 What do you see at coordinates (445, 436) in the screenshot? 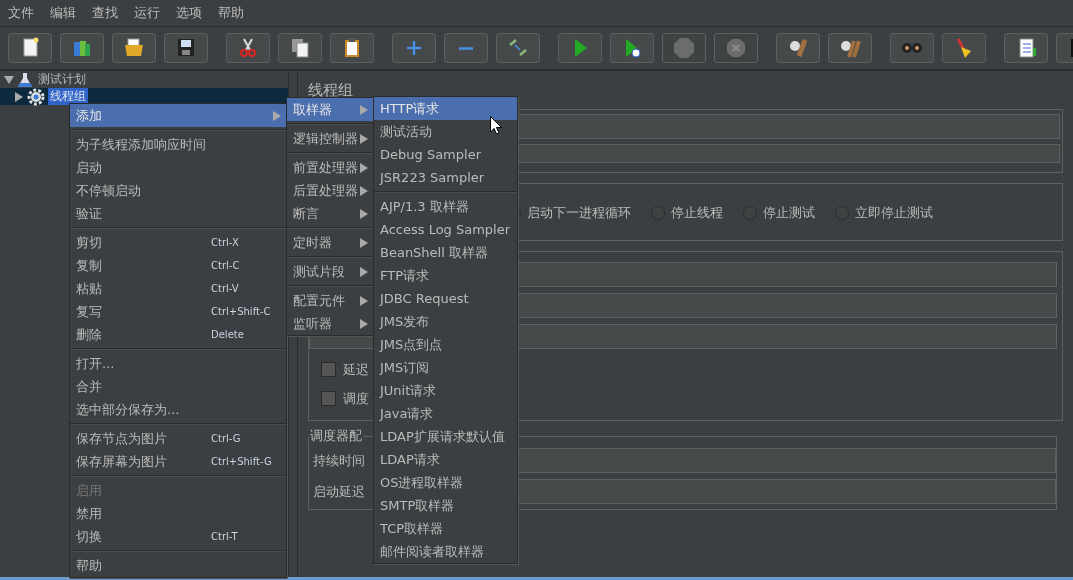
I see `menu-item: LDAP扩展请求默认值` at bounding box center [445, 436].